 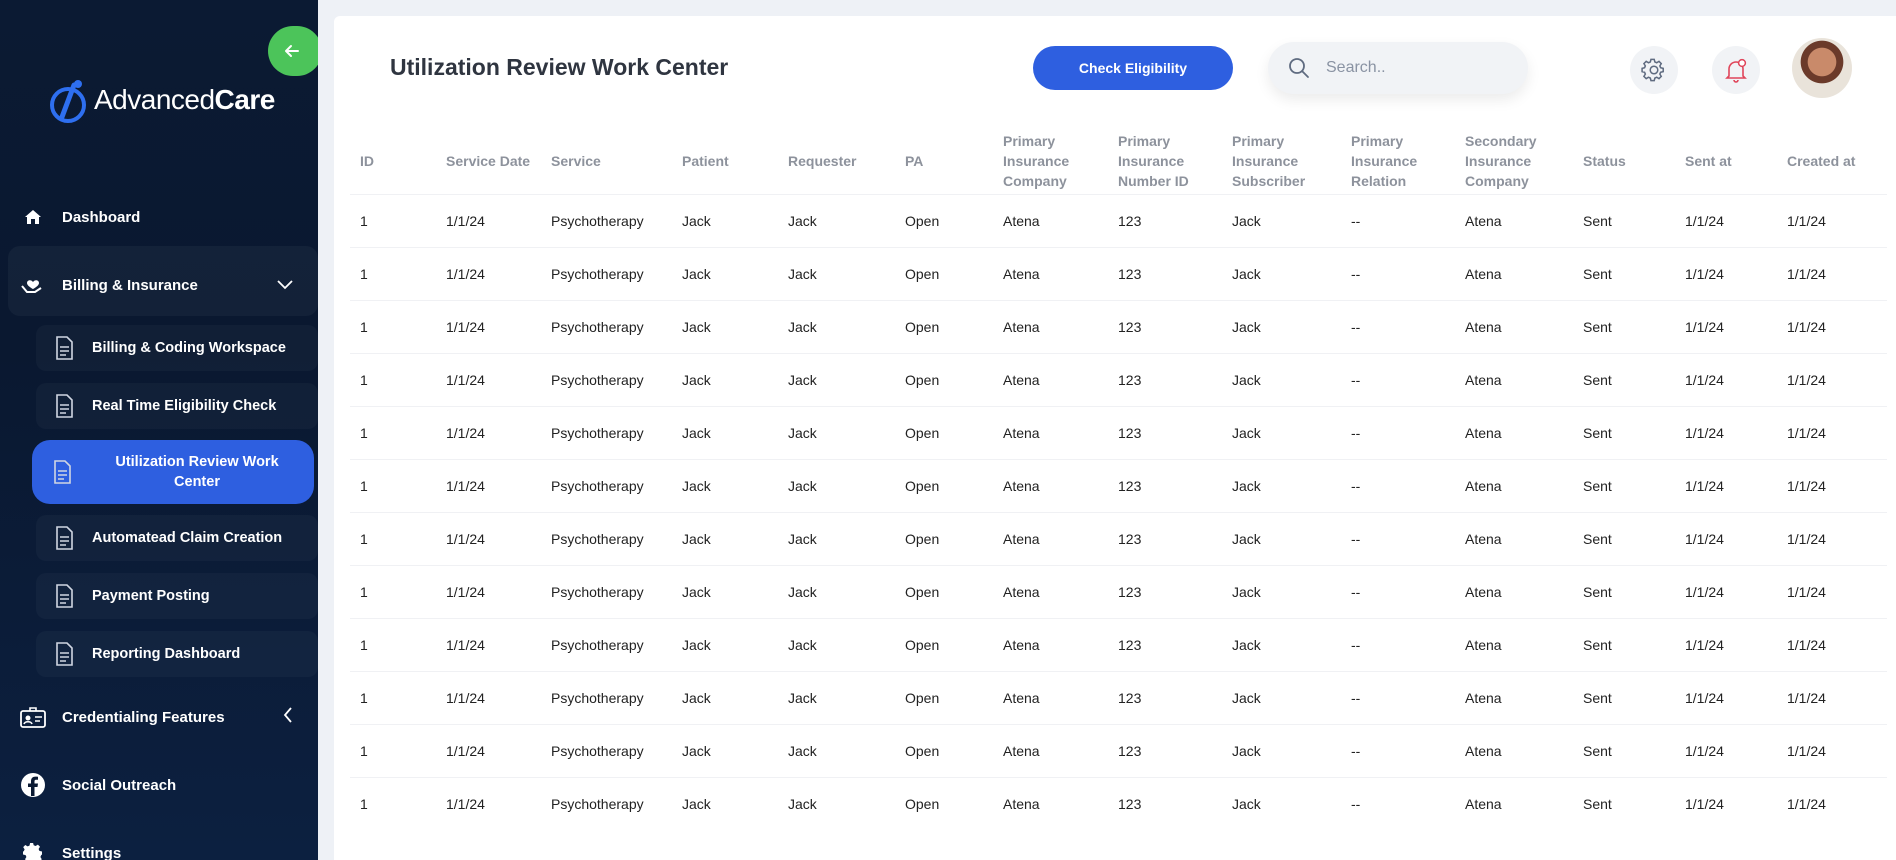 I want to click on column-header: Primary Insurance Subscriber, so click(x=1281, y=161).